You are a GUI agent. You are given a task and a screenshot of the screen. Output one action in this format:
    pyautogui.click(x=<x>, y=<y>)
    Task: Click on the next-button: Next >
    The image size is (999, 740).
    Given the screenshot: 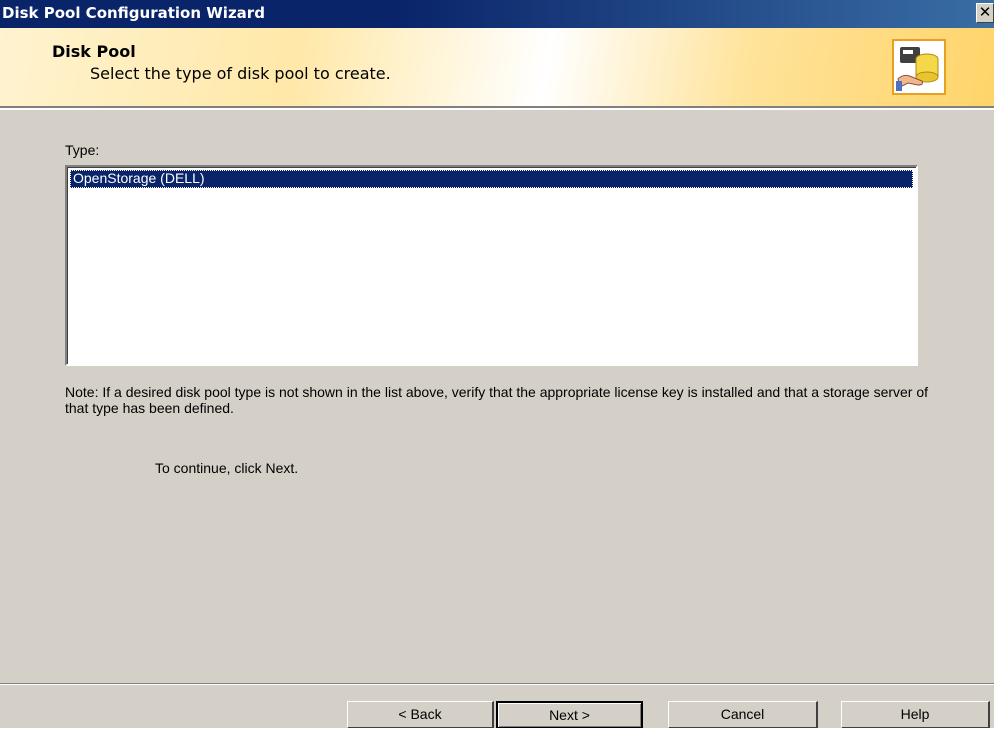 What is the action you would take?
    pyautogui.click(x=569, y=714)
    